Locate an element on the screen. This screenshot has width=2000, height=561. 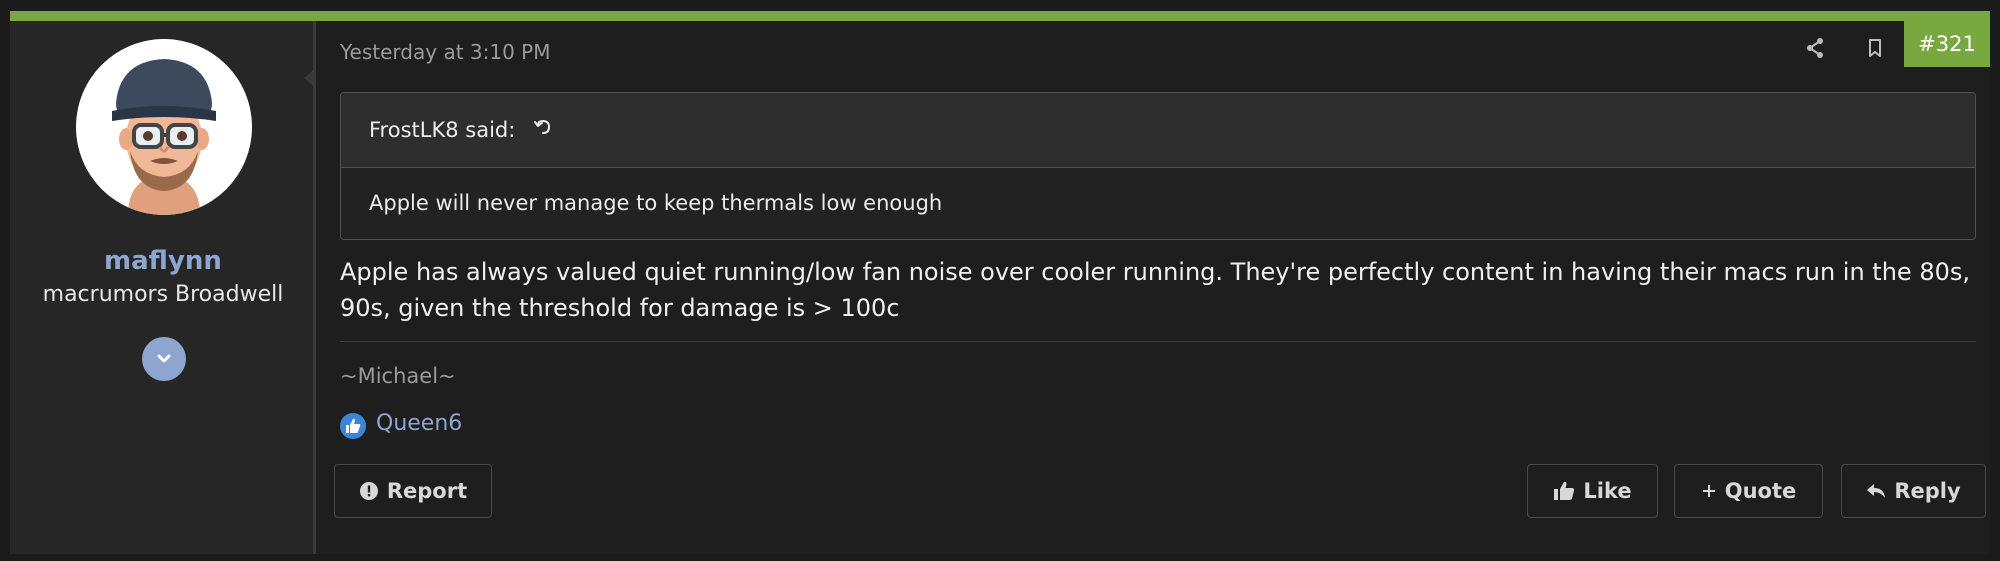
alert-circle-icon is located at coordinates (368, 491).